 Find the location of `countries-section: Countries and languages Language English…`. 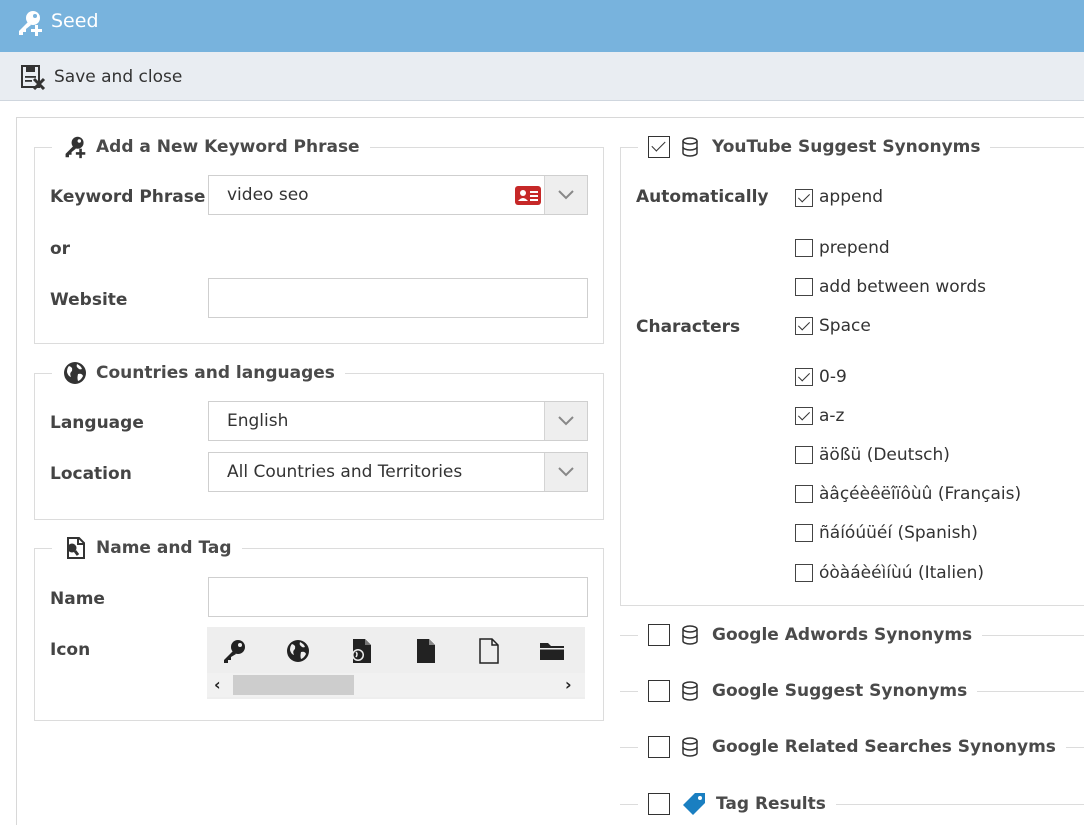

countries-section: Countries and languages Language English… is located at coordinates (319, 439).